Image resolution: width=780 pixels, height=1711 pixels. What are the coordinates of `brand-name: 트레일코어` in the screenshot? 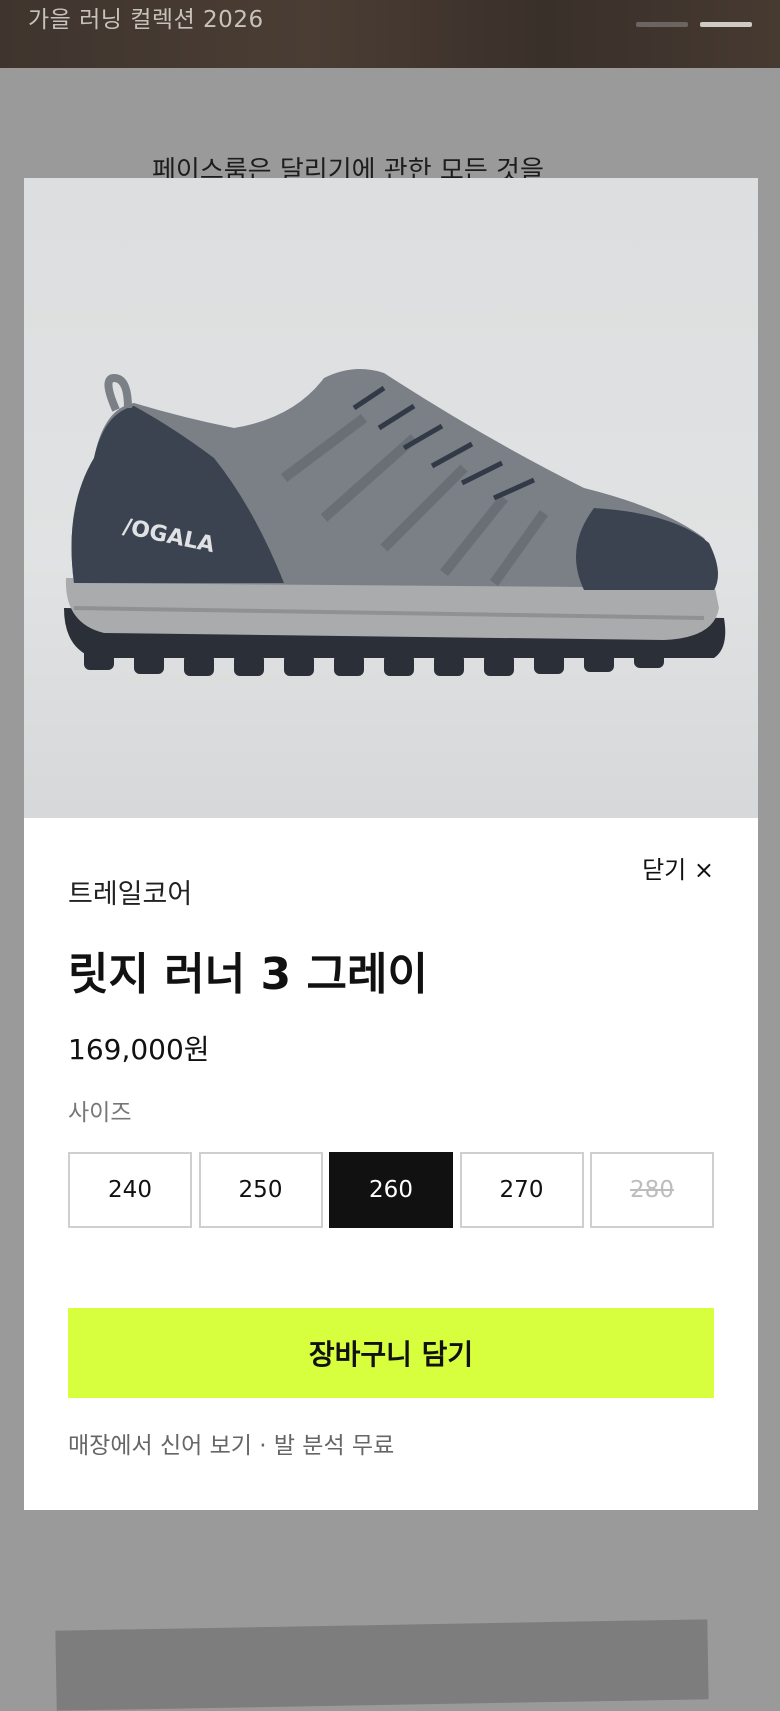 It's located at (130, 894).